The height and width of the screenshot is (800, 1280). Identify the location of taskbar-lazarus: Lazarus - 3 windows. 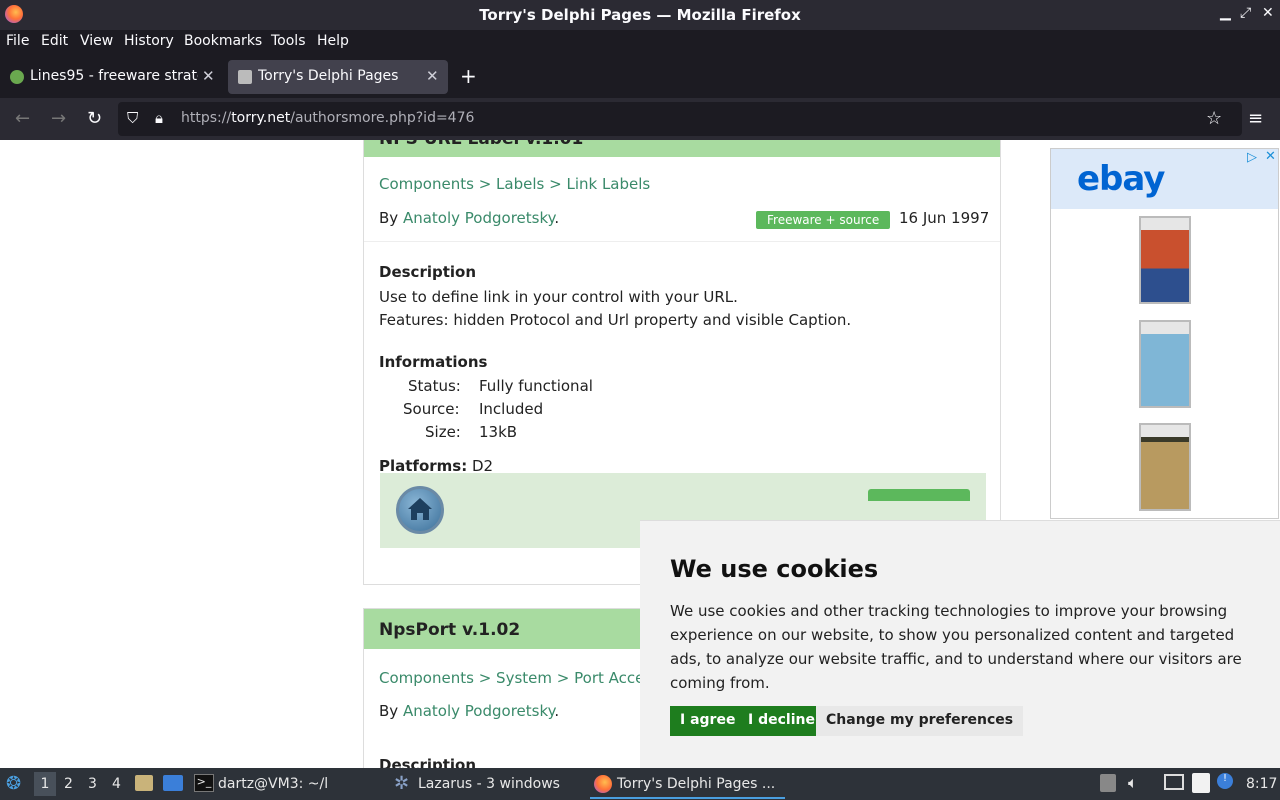
(489, 784).